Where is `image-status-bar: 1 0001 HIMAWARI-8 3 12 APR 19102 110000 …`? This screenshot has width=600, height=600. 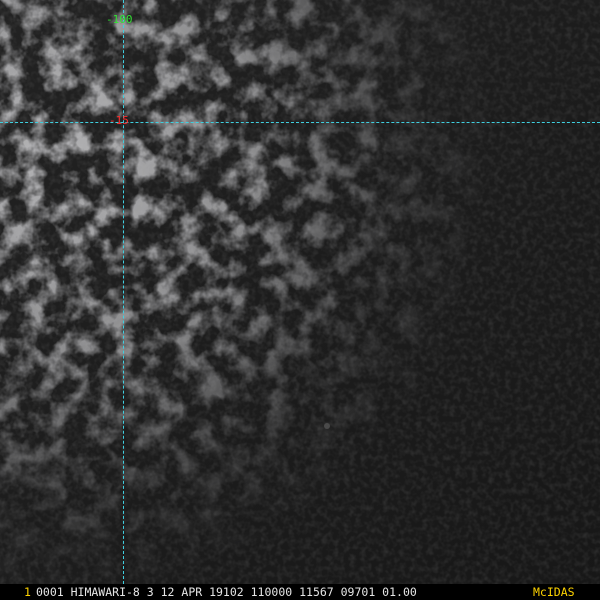
image-status-bar: 1 0001 HIMAWARI-8 3 12 APR 19102 110000 … is located at coordinates (300, 592).